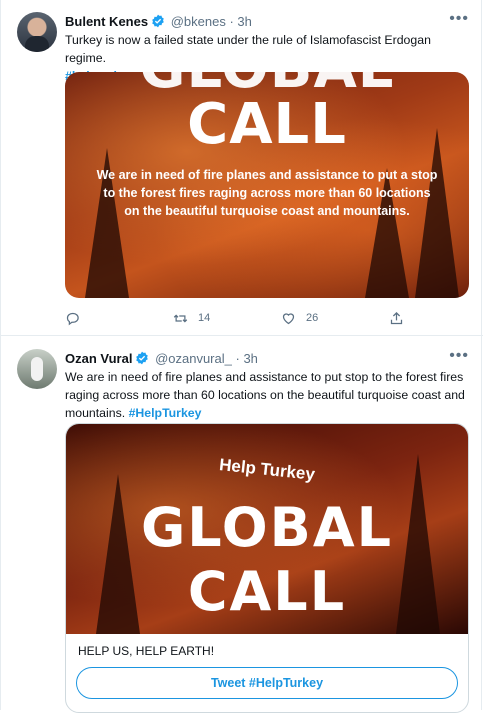  I want to click on like-button: 26, so click(299, 318).